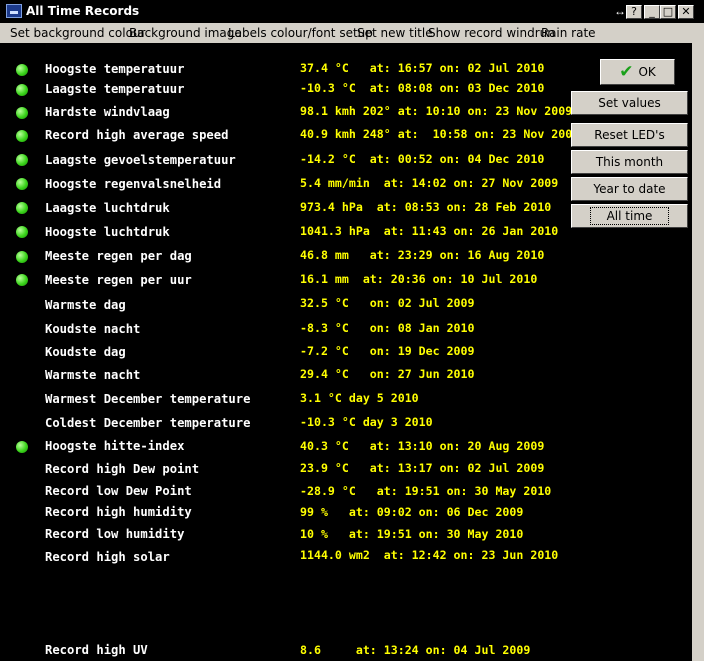  I want to click on app-icon, so click(14, 11).